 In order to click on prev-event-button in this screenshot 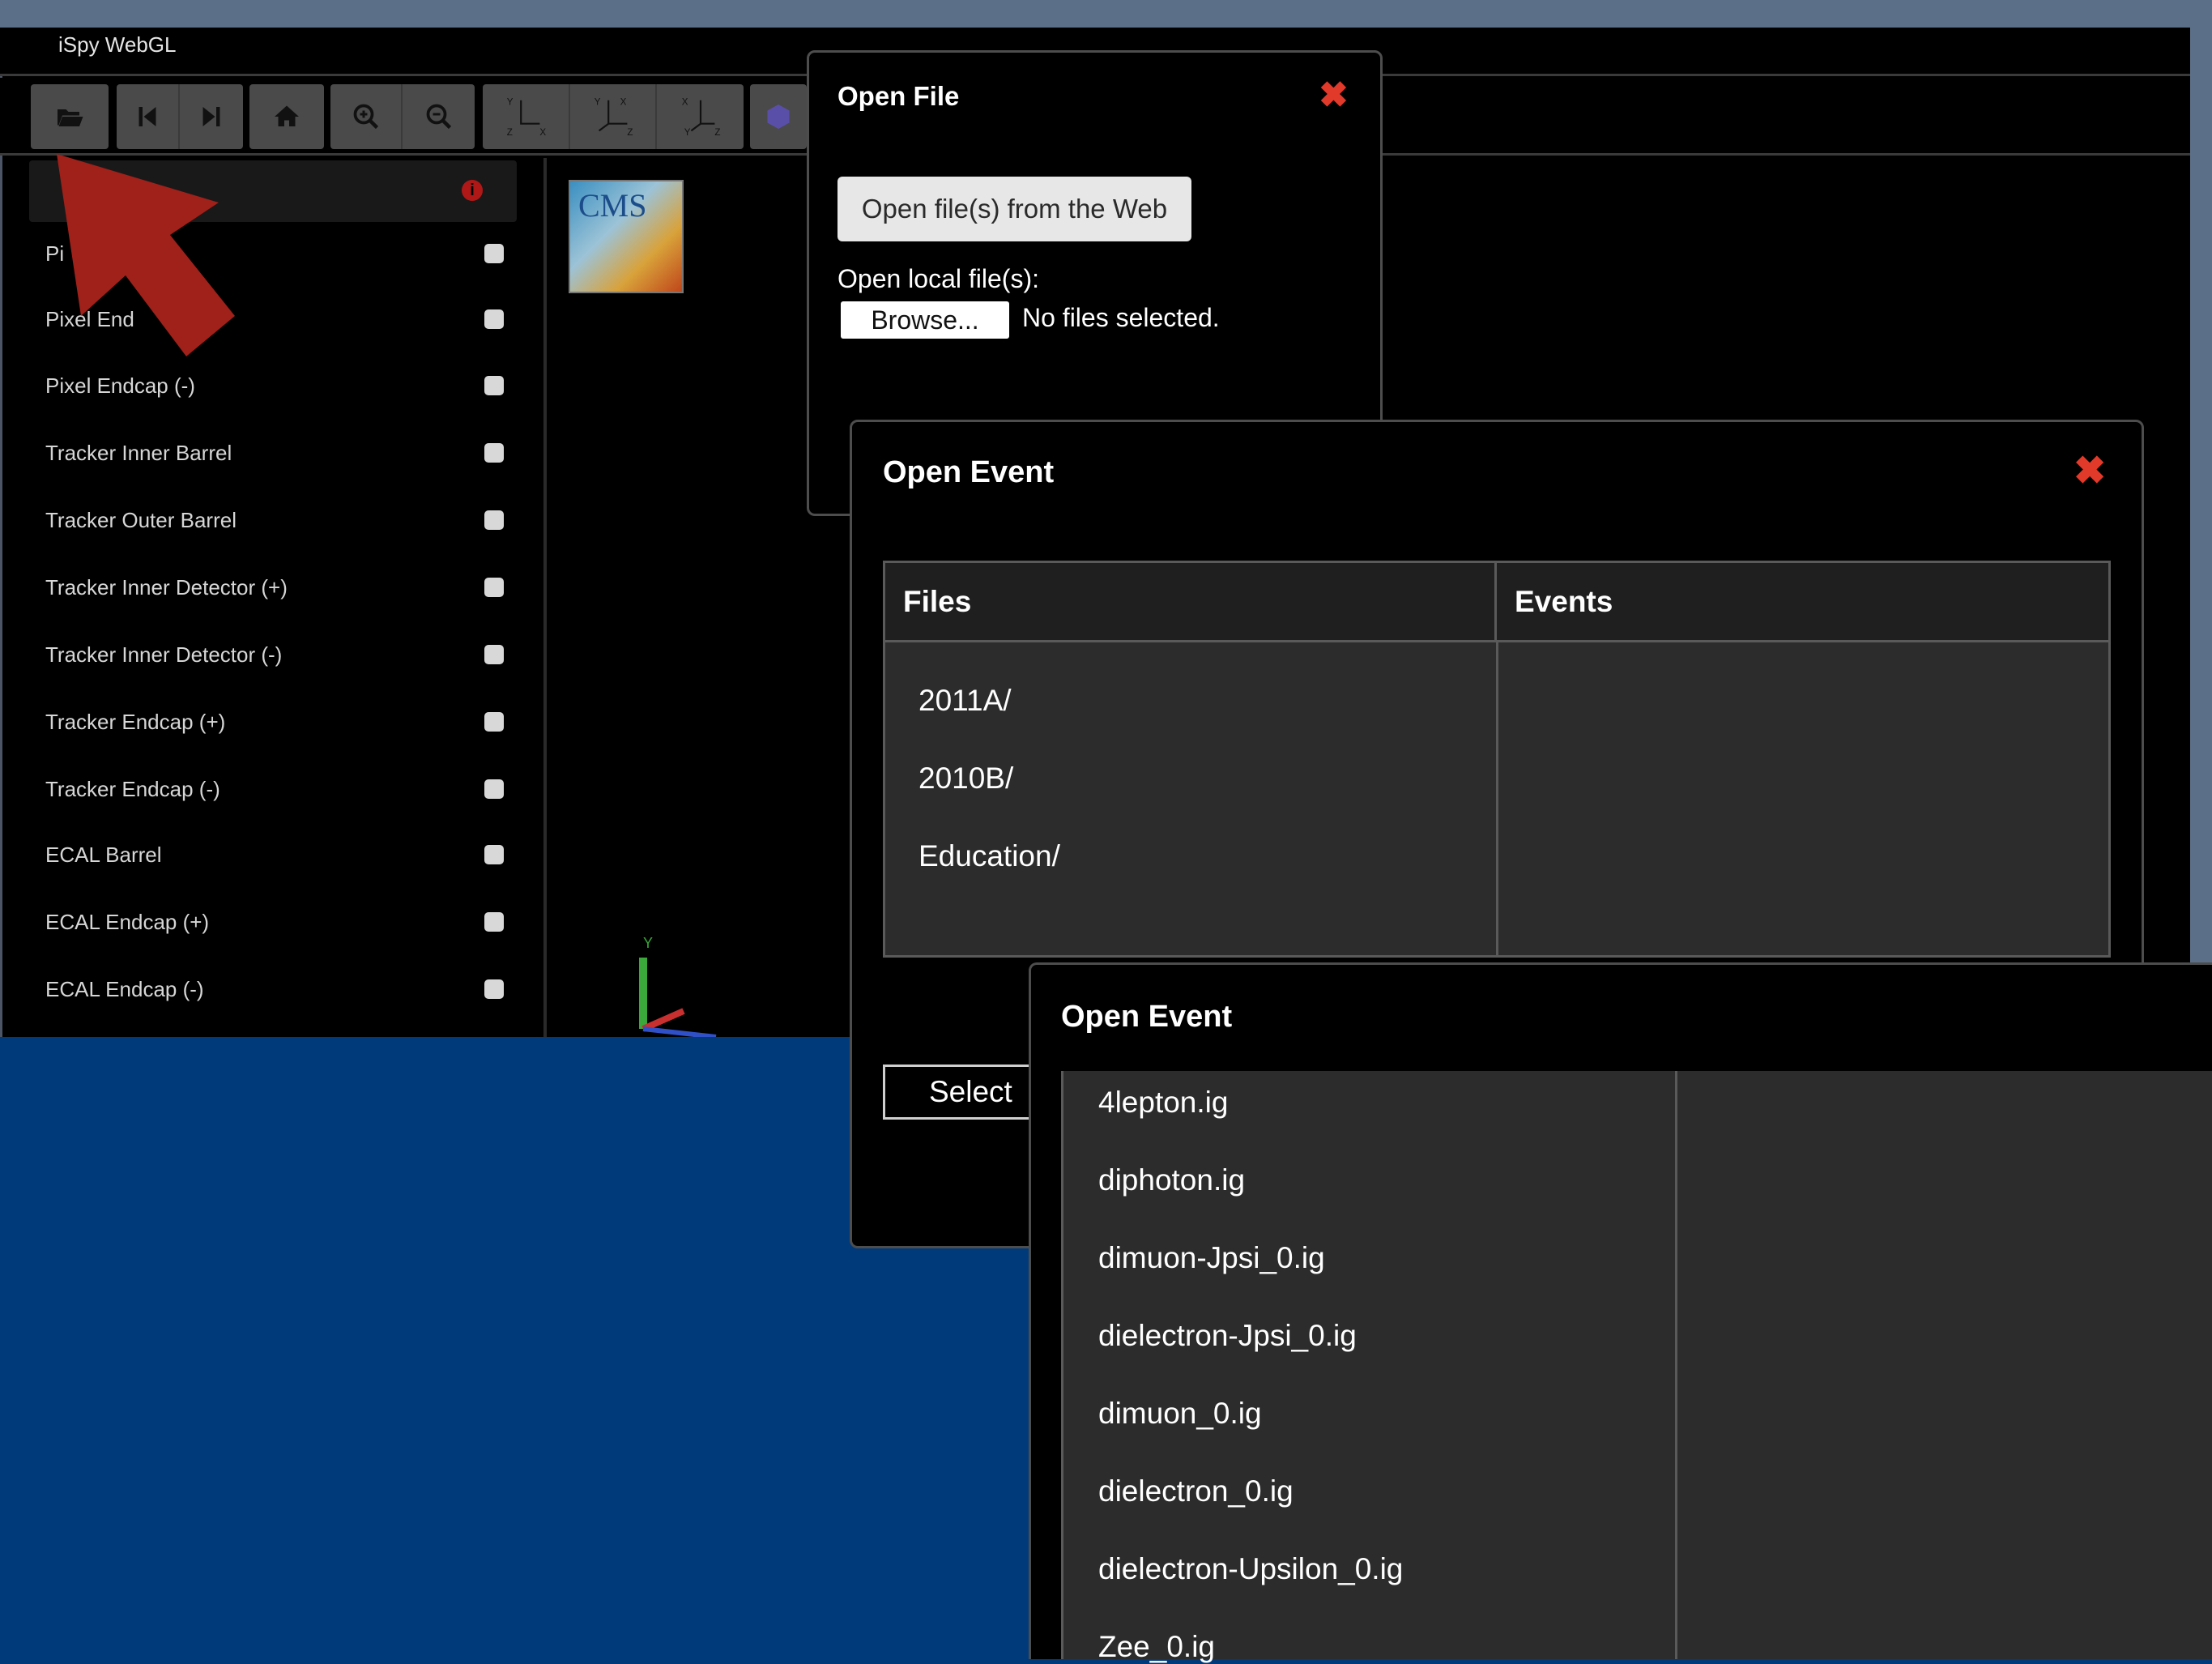, I will do `click(148, 116)`.